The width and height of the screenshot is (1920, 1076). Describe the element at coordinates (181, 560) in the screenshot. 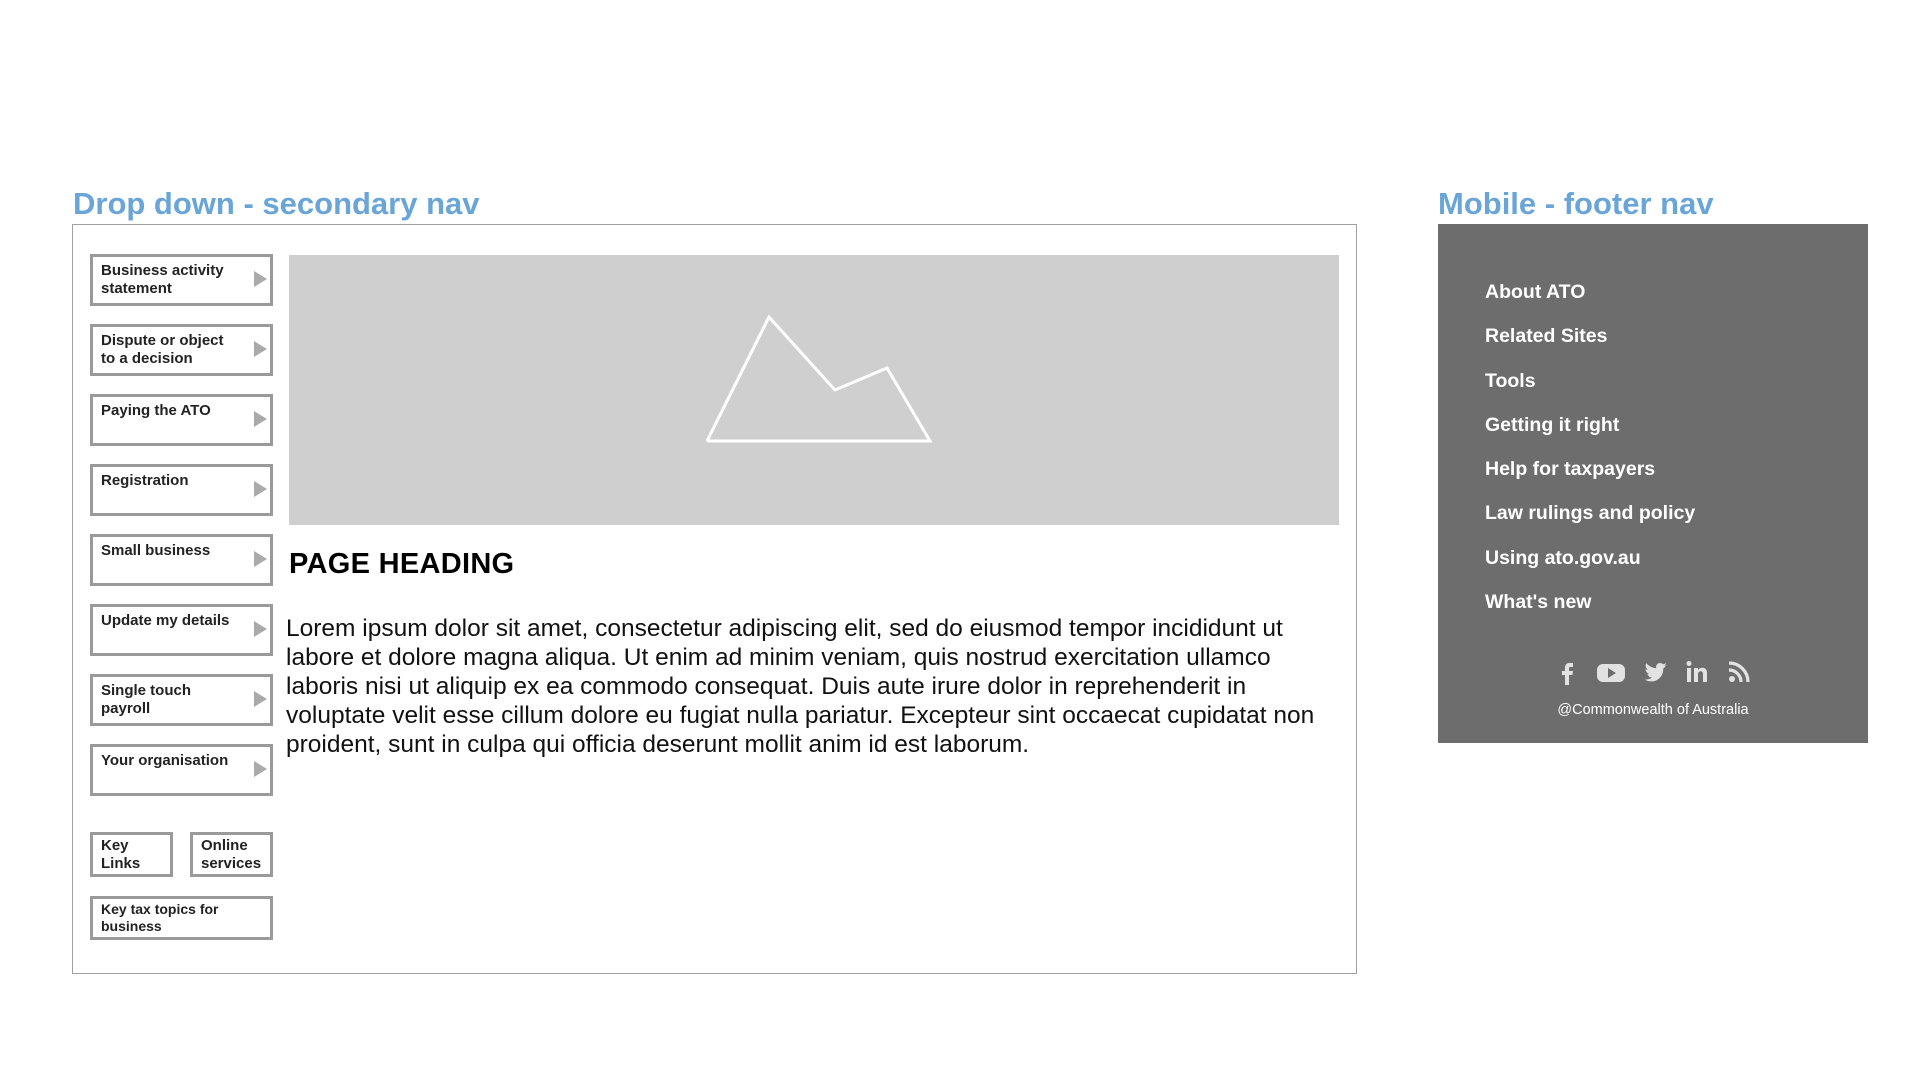

I see `nav-item-small-business: Small business` at that location.